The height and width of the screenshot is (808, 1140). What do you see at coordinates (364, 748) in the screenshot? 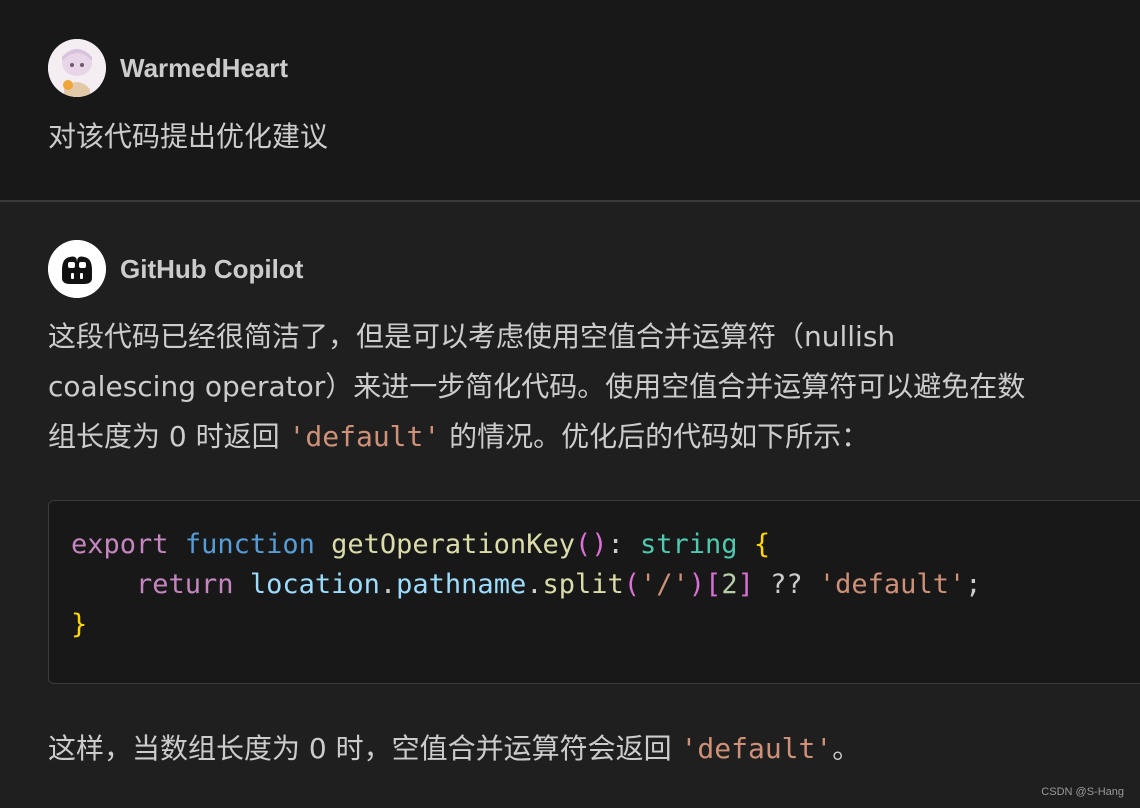
I see `outro-pre: 这样，当数组长度为 0 时，空值合并运算符会返回` at bounding box center [364, 748].